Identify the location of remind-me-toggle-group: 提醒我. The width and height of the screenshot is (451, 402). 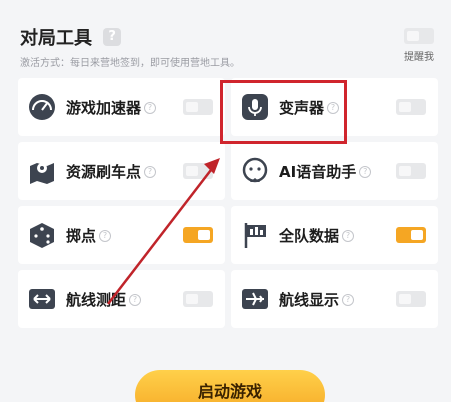
(419, 45).